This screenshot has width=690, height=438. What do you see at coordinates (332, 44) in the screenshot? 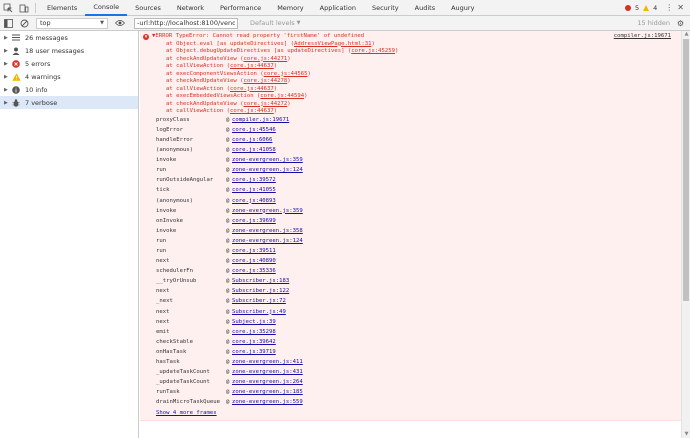
I see `stack-line-link: AddressViewPage.html:31` at bounding box center [332, 44].